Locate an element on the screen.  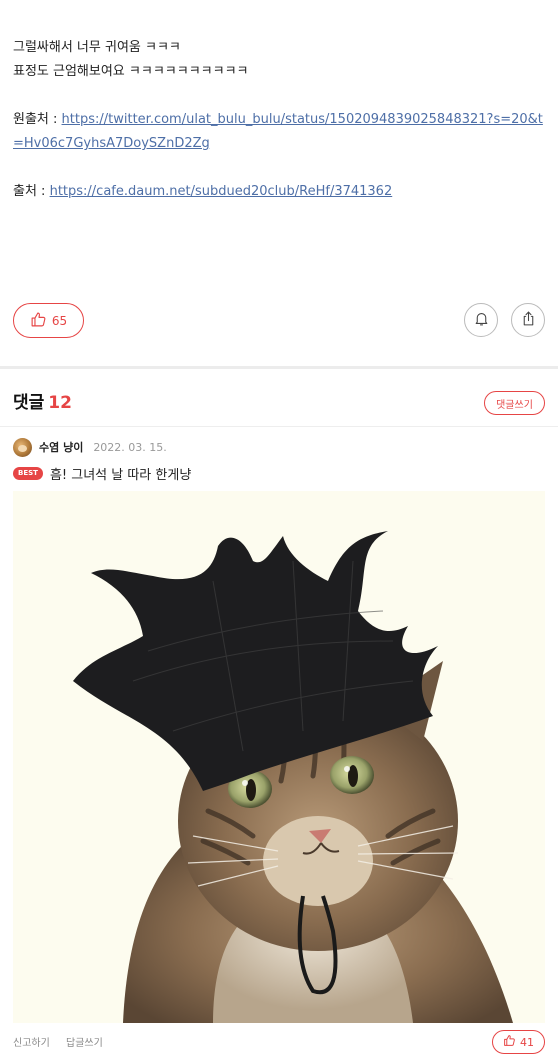
comment-body: BEST 흠! 그녀석 날 따라 한게냥 is located at coordinates (102, 473).